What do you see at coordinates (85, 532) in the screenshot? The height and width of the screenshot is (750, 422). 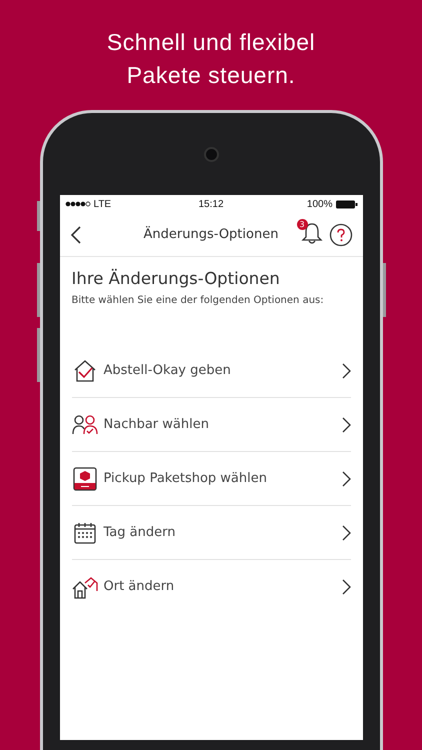 I see `calendar-icon` at bounding box center [85, 532].